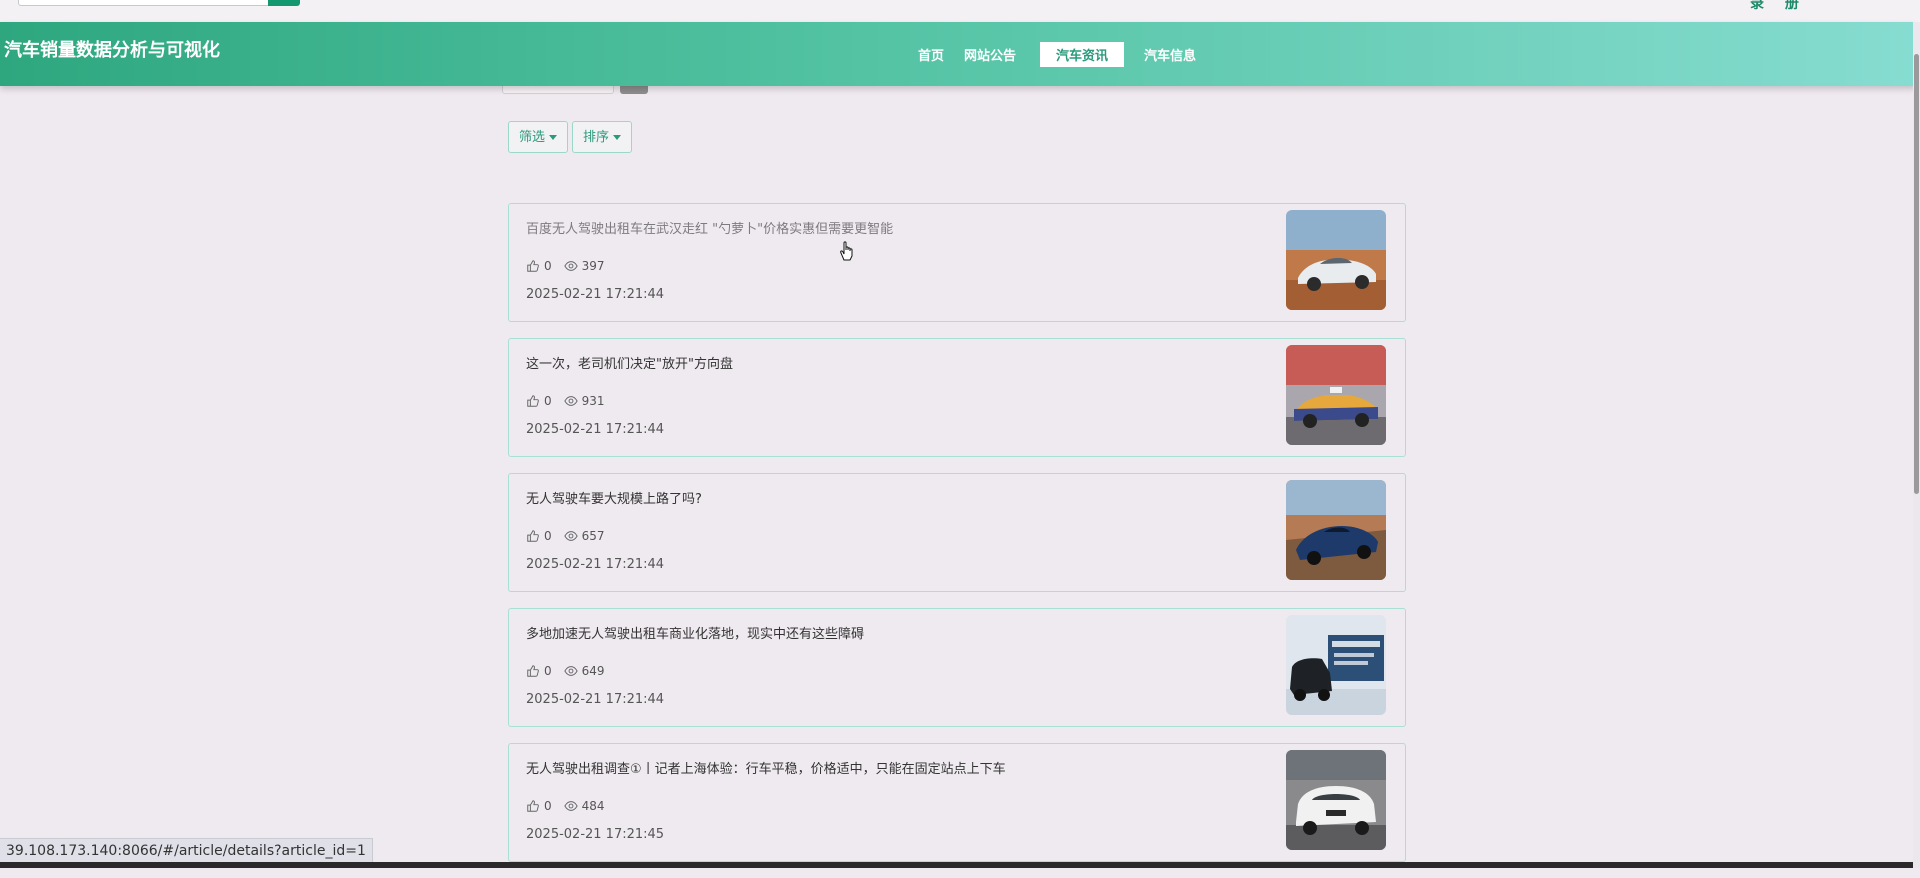 This screenshot has width=1920, height=878. I want to click on top-search-input, so click(144, 3).